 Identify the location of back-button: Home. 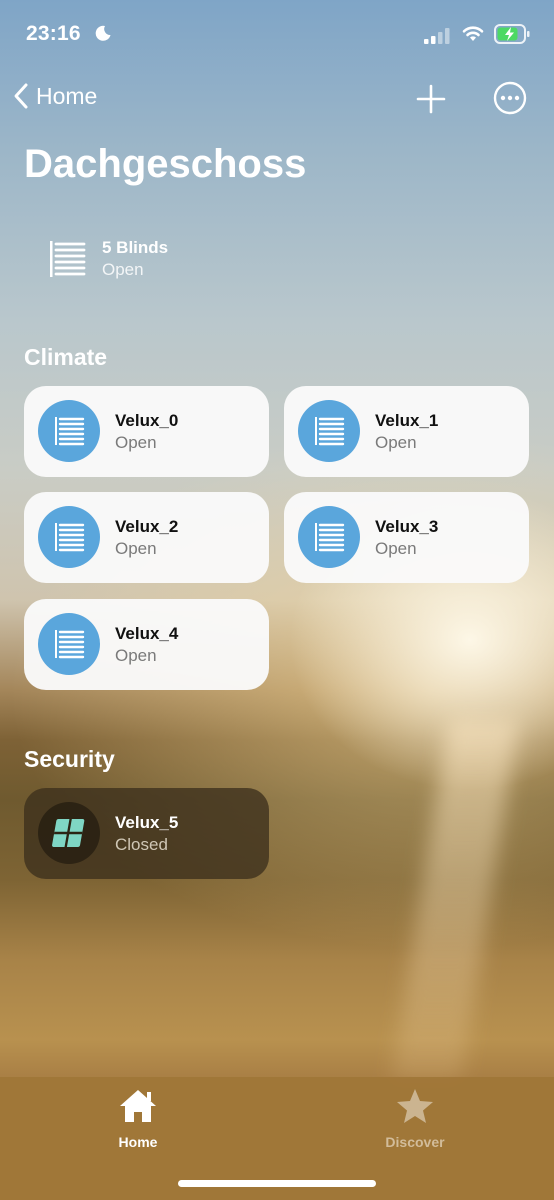
(54, 96).